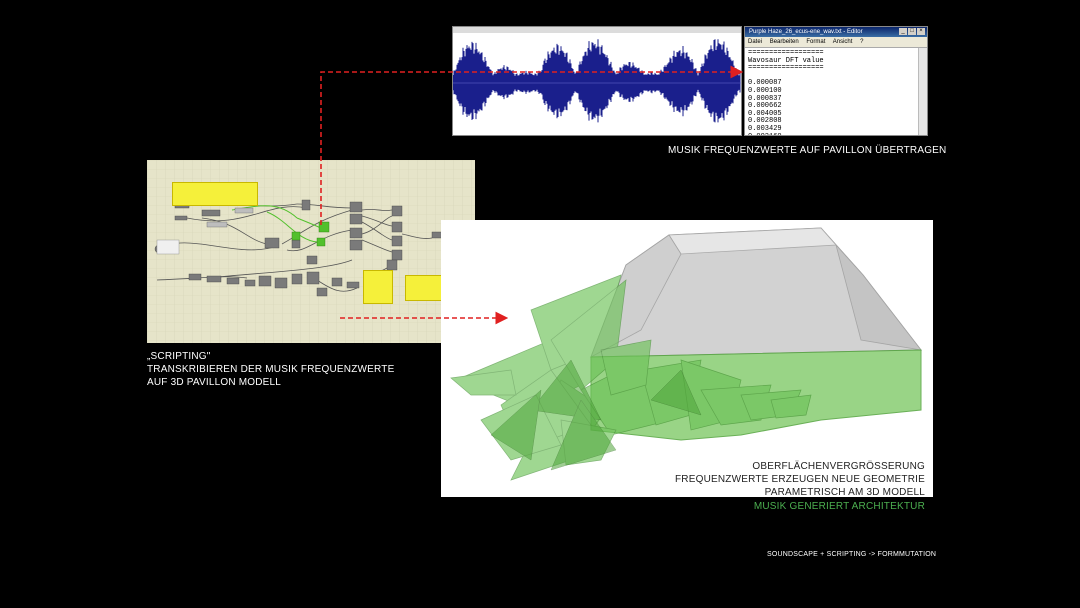 The image size is (1080, 608). I want to click on footer-caption: SOUNDSCAPE + SCRIPTING -> FORMMUTATION, so click(852, 554).